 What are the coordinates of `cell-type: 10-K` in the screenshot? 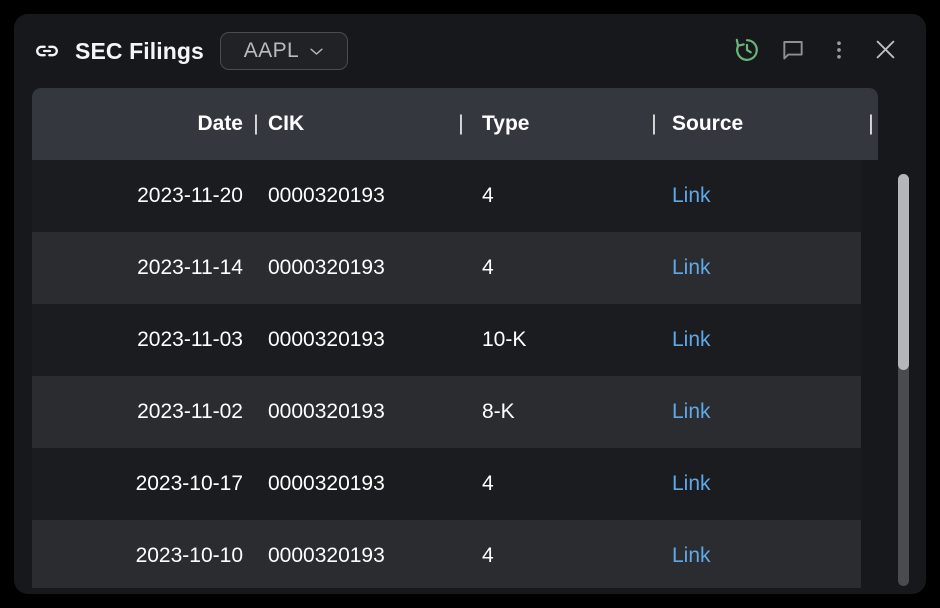 It's located at (504, 339).